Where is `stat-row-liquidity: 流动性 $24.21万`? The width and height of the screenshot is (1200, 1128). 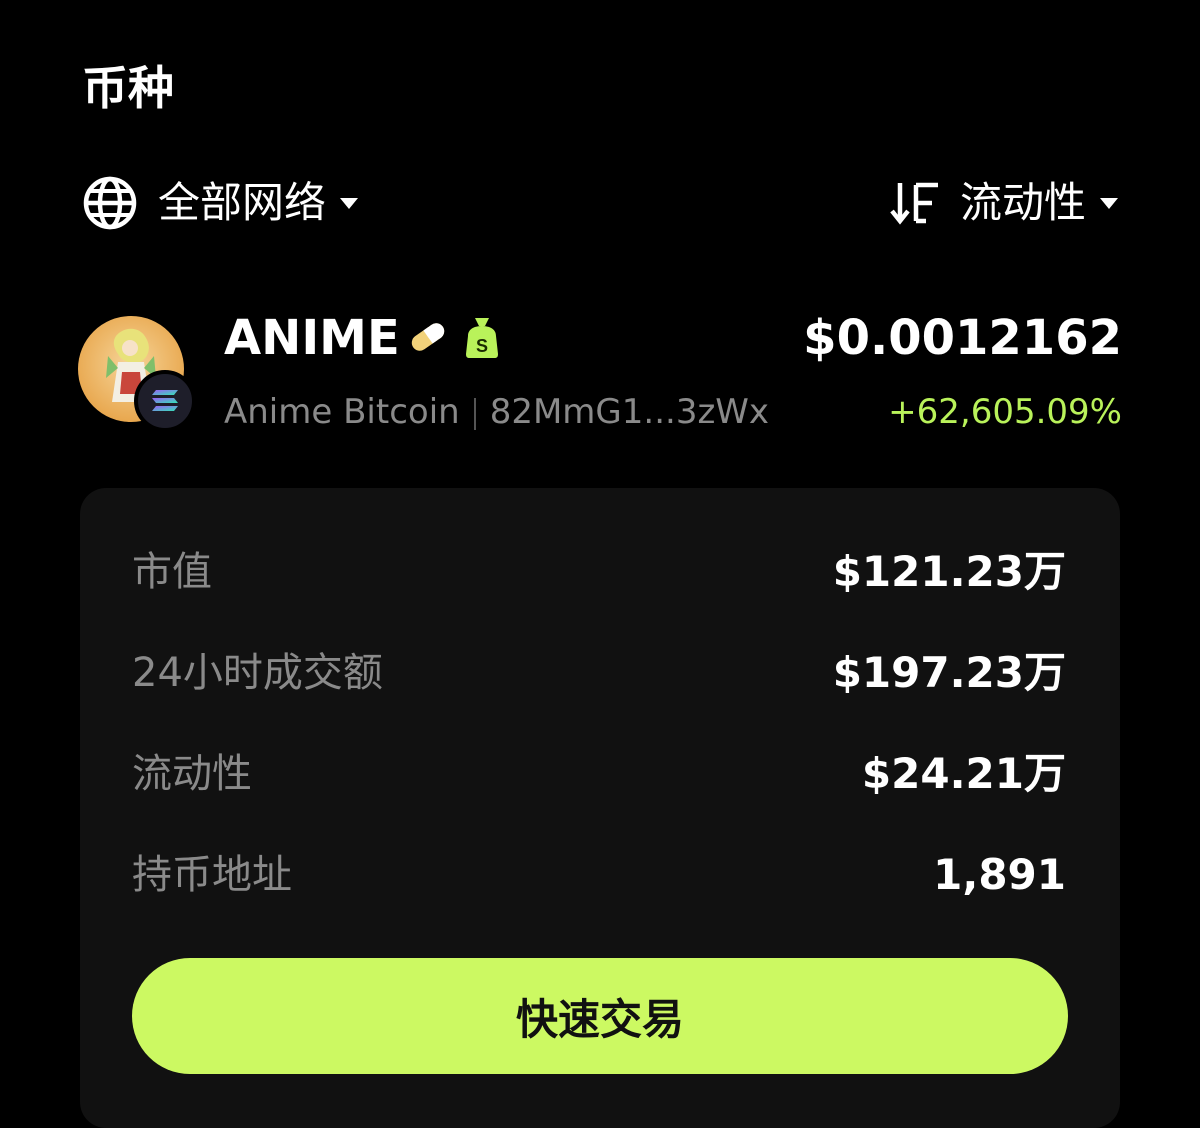
stat-row-liquidity: 流动性 $24.21万 is located at coordinates (599, 774).